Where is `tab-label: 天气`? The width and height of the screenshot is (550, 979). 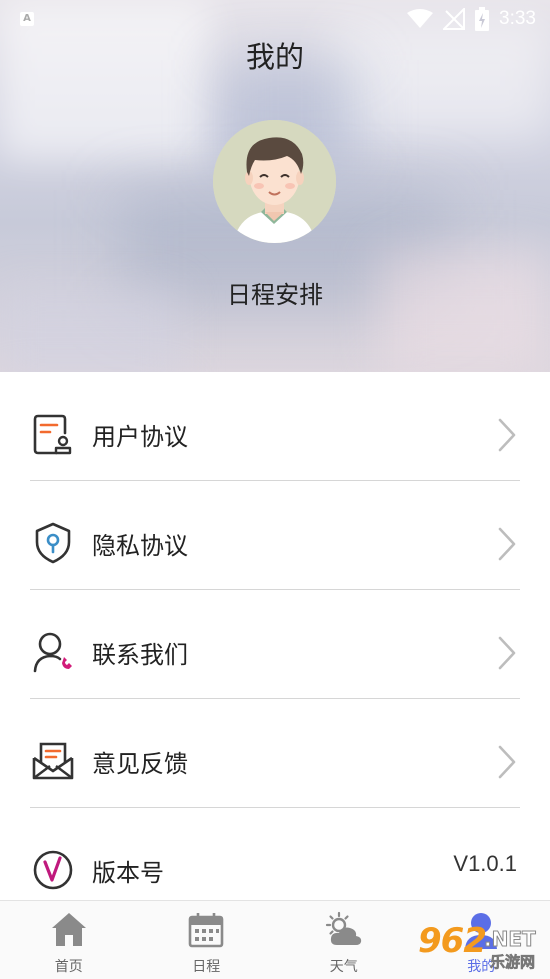 tab-label: 天气 is located at coordinates (343, 967).